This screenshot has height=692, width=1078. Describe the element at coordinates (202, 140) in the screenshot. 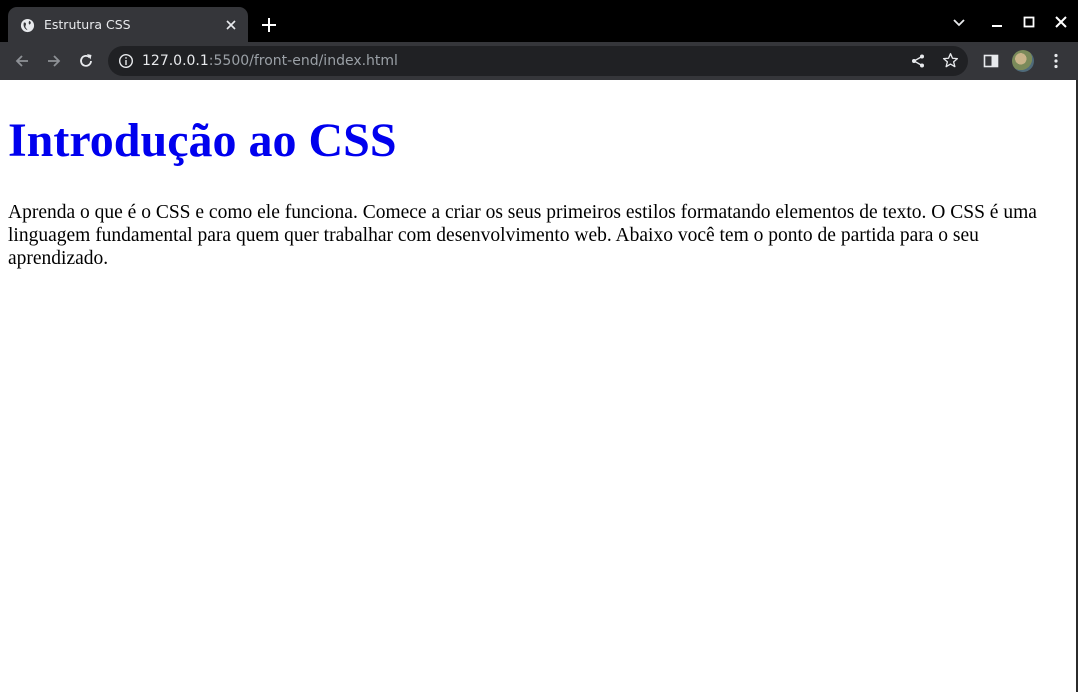

I see `page-title: Introdução ao CSS` at that location.